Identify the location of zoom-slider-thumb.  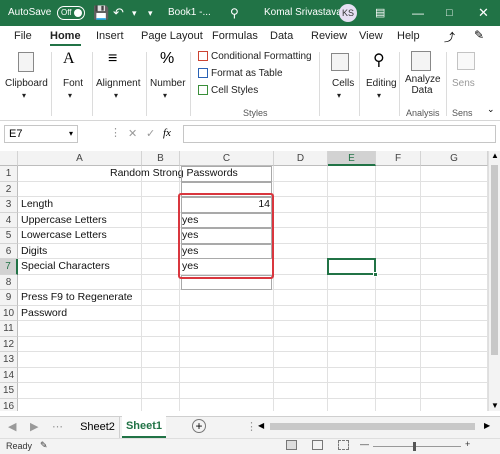
(414, 446).